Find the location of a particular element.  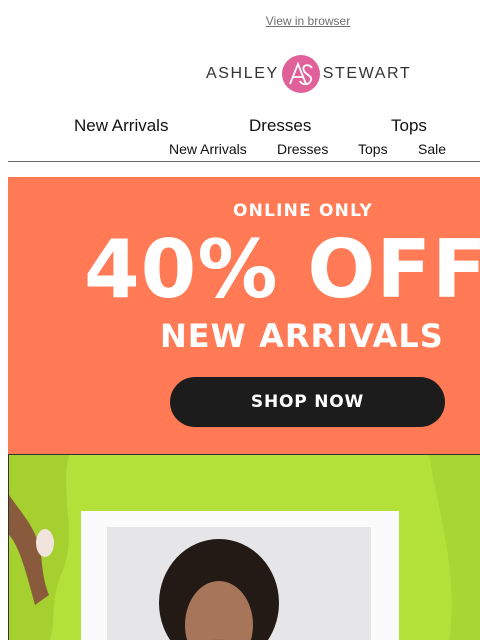

subnav-new-arrivals: New Arrivals is located at coordinates (208, 149).